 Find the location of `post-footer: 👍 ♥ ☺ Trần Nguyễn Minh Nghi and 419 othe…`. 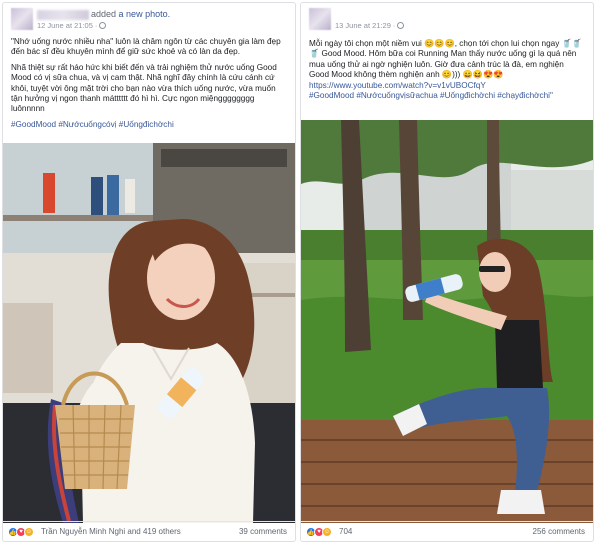

post-footer: 👍 ♥ ☺ Trần Nguyễn Minh Nghi and 419 othe… is located at coordinates (149, 531).